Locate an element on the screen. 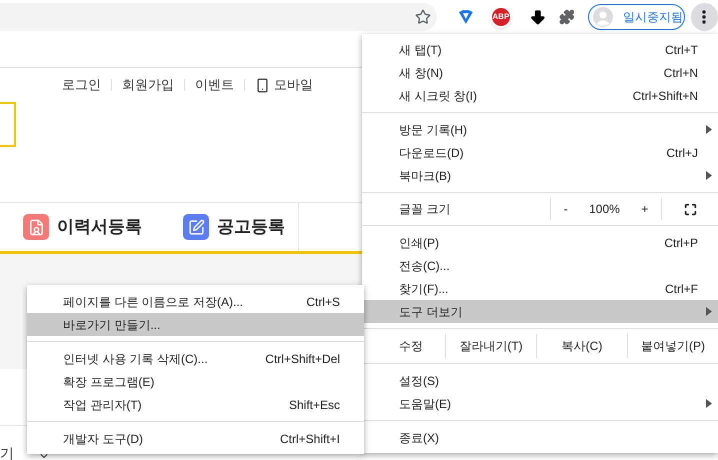 Image resolution: width=718 pixels, height=460 pixels. adblock-badge: ABP is located at coordinates (501, 17).